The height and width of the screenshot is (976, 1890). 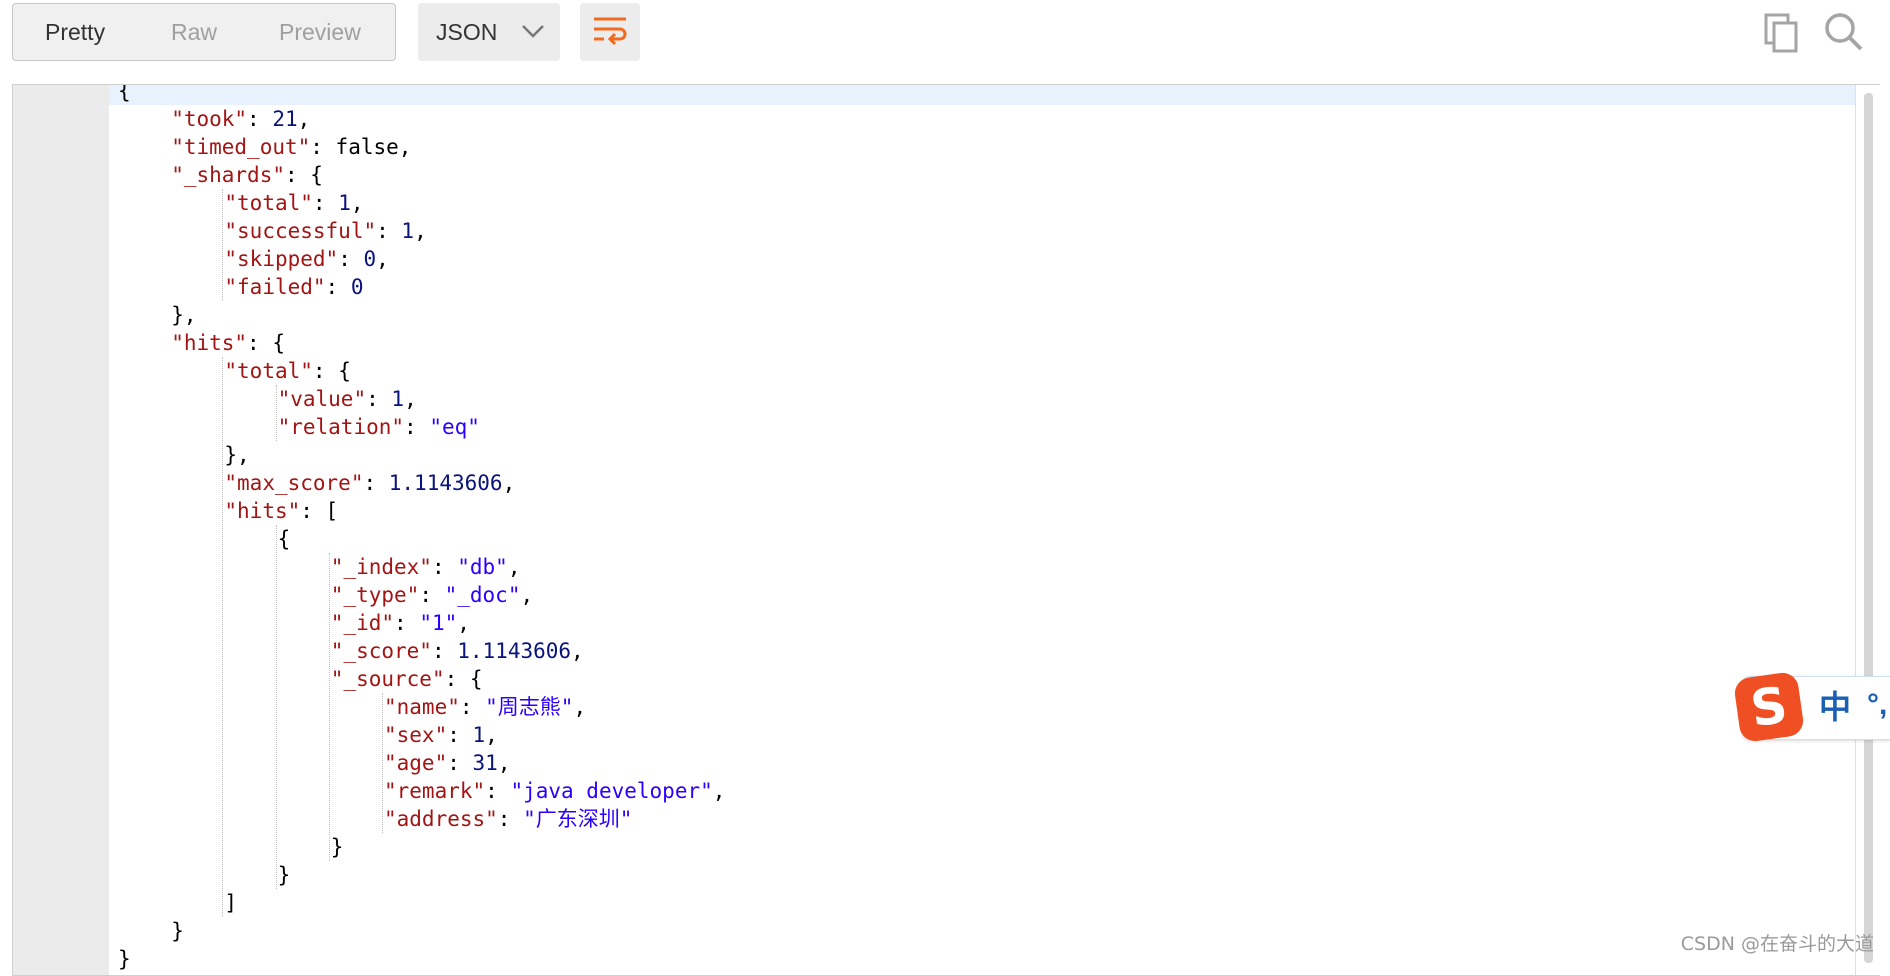 What do you see at coordinates (982, 203) in the screenshot?
I see `code-line: 5"total": 1,` at bounding box center [982, 203].